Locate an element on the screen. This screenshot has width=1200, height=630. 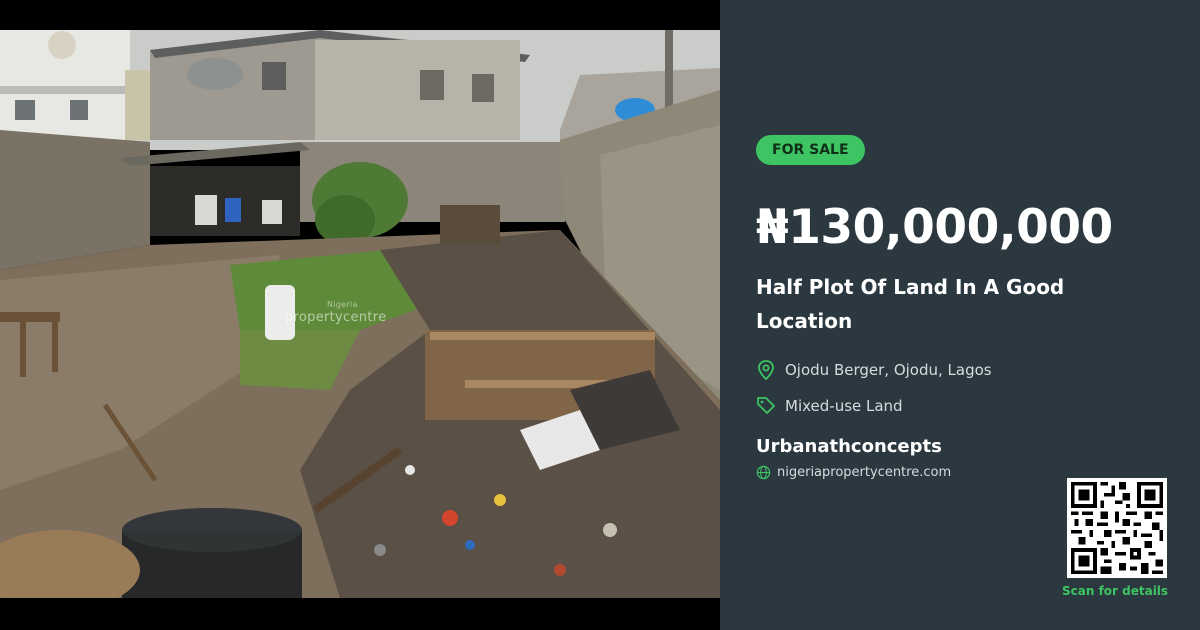
website-link: nigeriapropertycentre.com is located at coordinates (864, 472).